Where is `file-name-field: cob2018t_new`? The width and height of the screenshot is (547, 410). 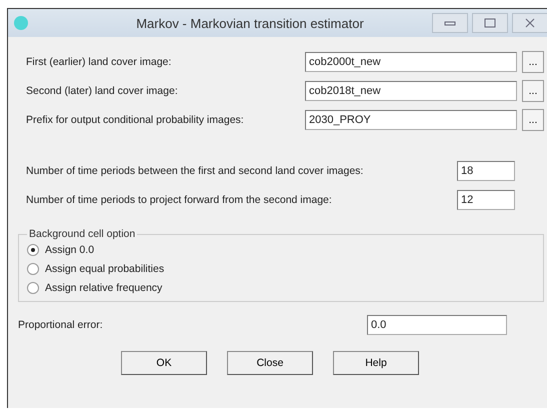
file-name-field: cob2018t_new is located at coordinates (411, 90).